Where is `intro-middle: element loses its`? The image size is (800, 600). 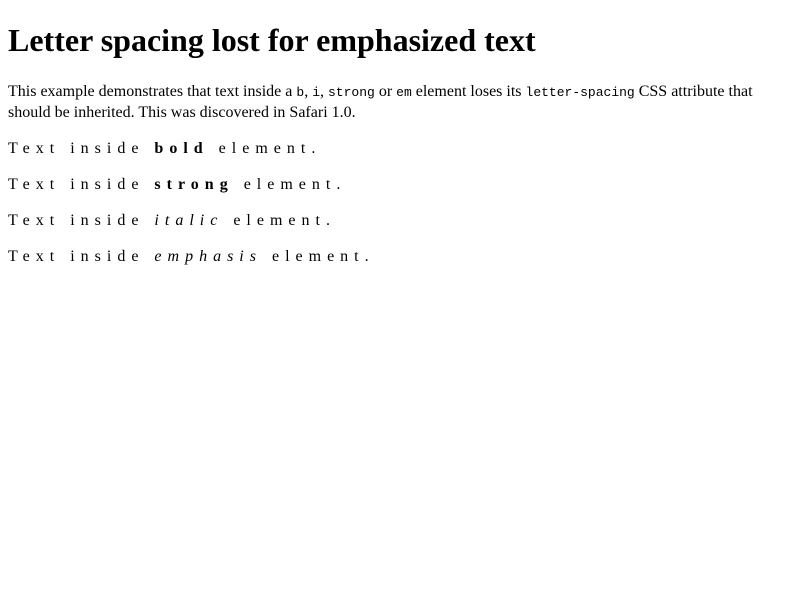 intro-middle: element loses its is located at coordinates (468, 91).